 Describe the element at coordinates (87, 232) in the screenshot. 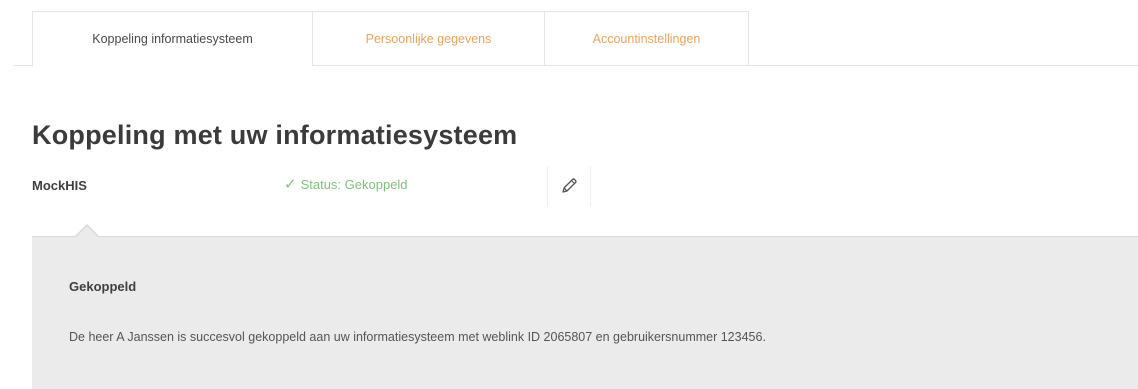

I see `panel-pointer-fill` at that location.